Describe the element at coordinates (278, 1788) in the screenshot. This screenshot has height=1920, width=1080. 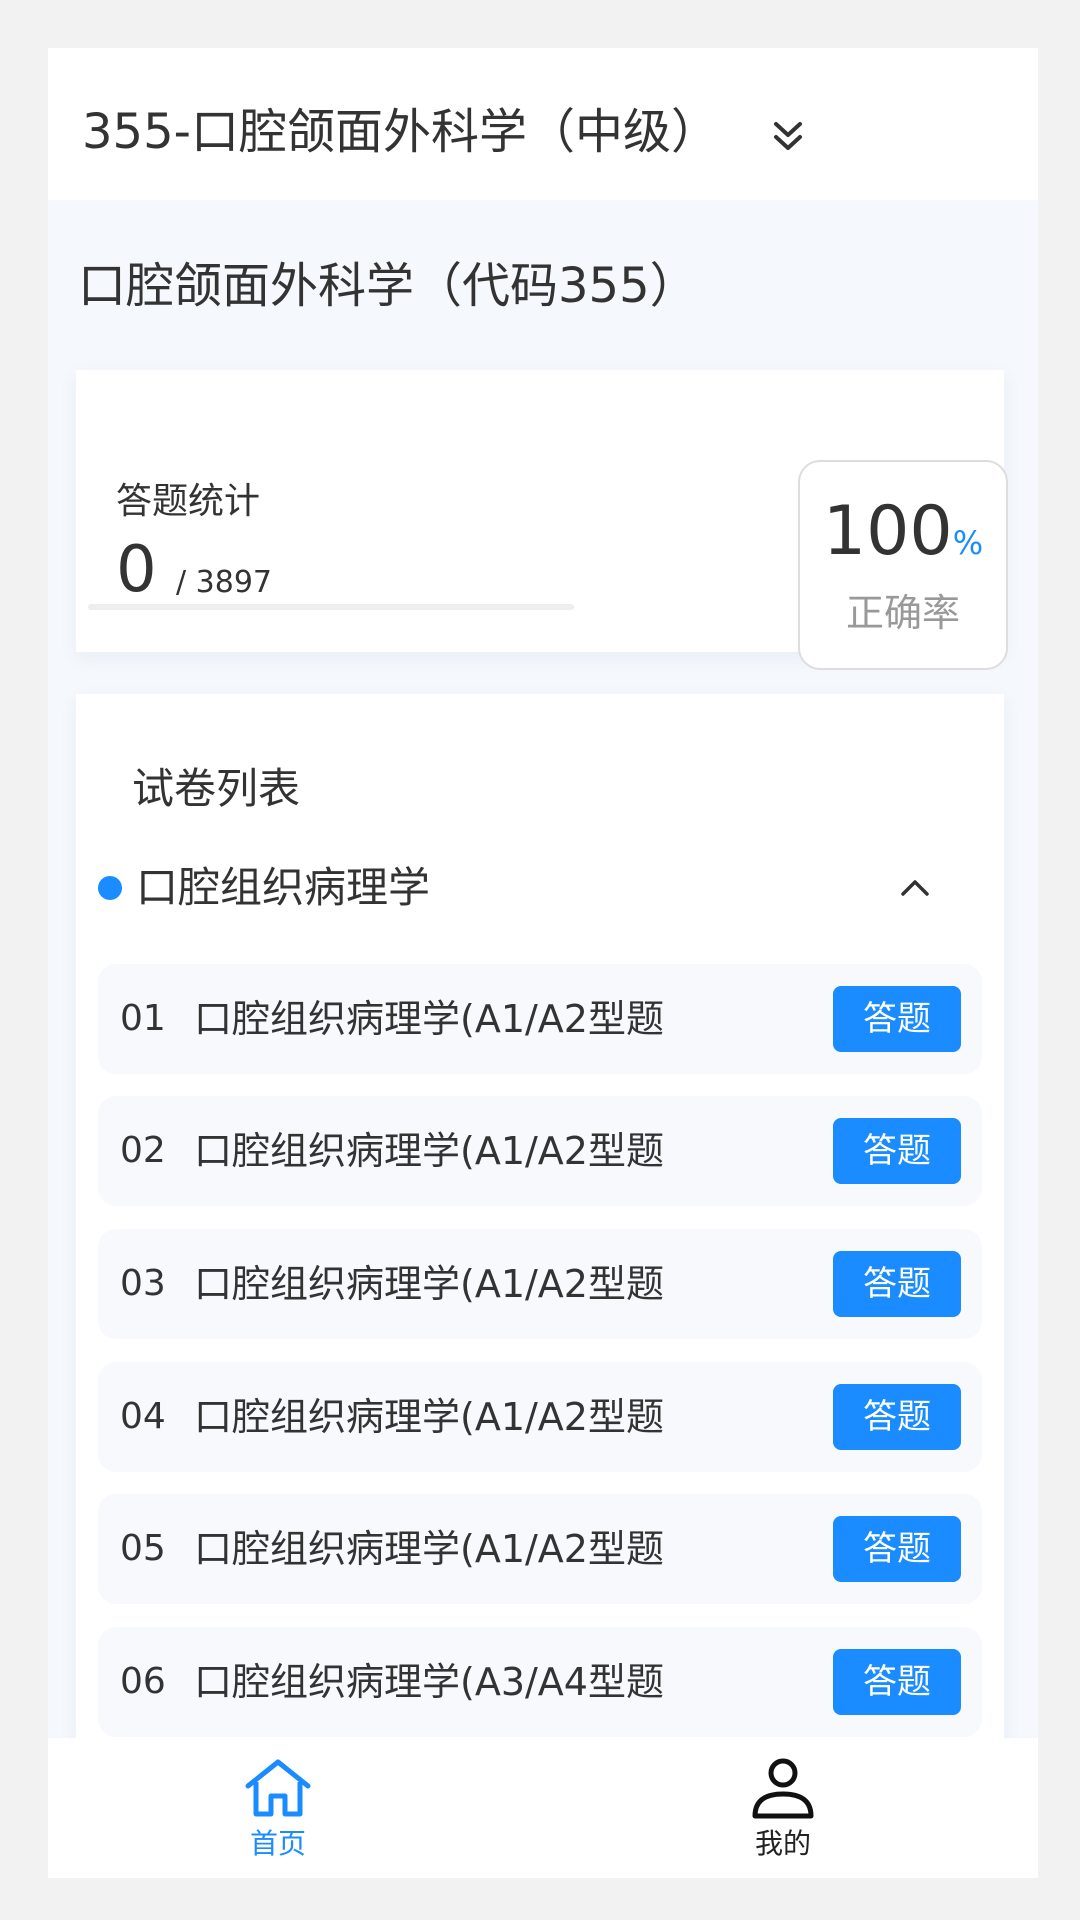
I see `home-icon` at that location.